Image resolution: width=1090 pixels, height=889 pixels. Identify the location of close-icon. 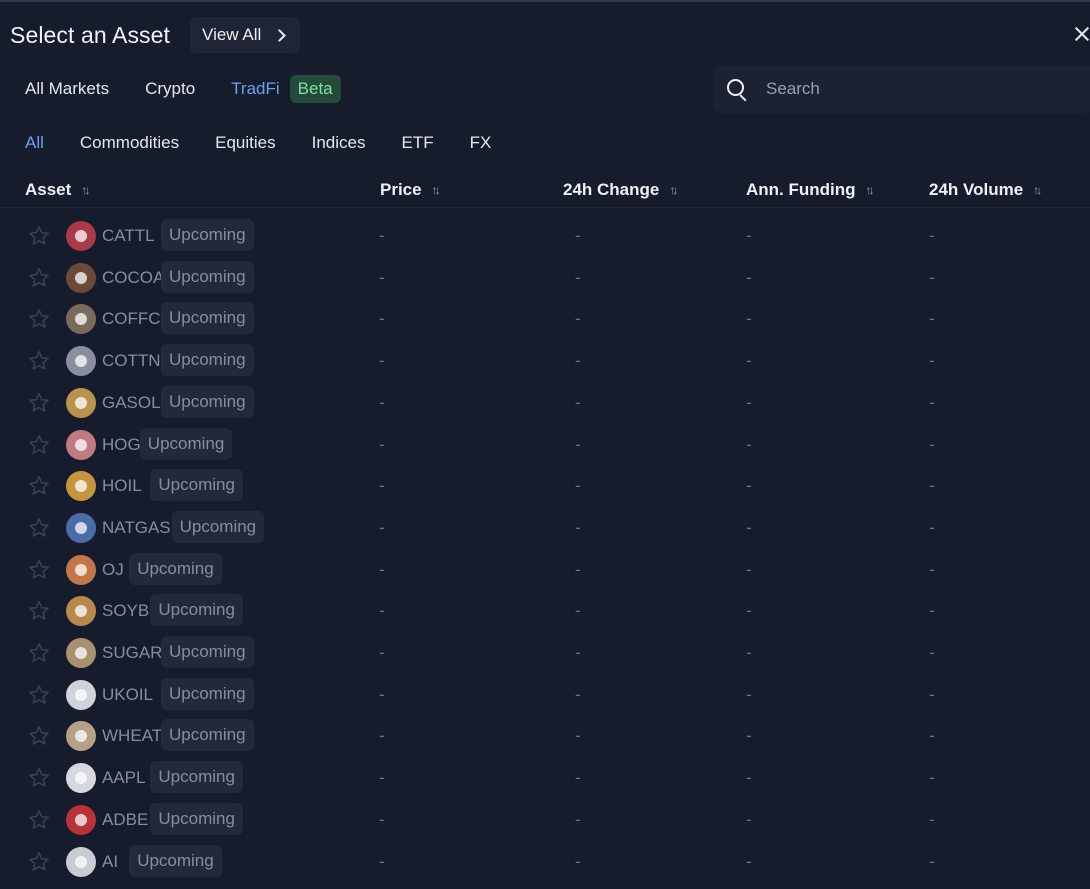
(1080, 34).